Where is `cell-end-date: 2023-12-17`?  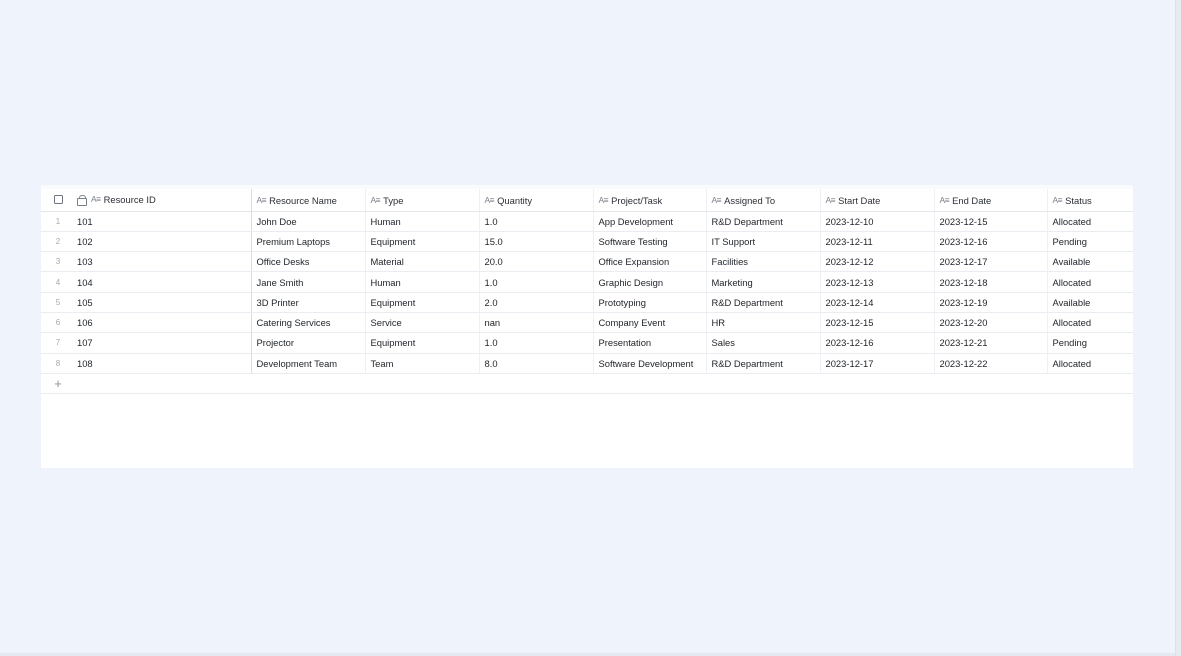 cell-end-date: 2023-12-17 is located at coordinates (991, 262).